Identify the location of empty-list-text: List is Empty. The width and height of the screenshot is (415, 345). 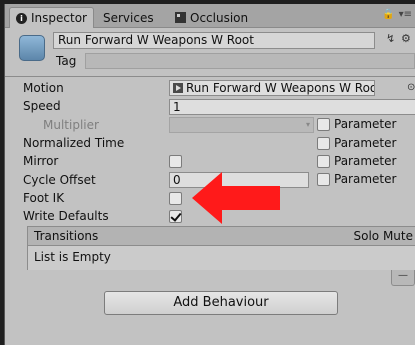
(72, 257).